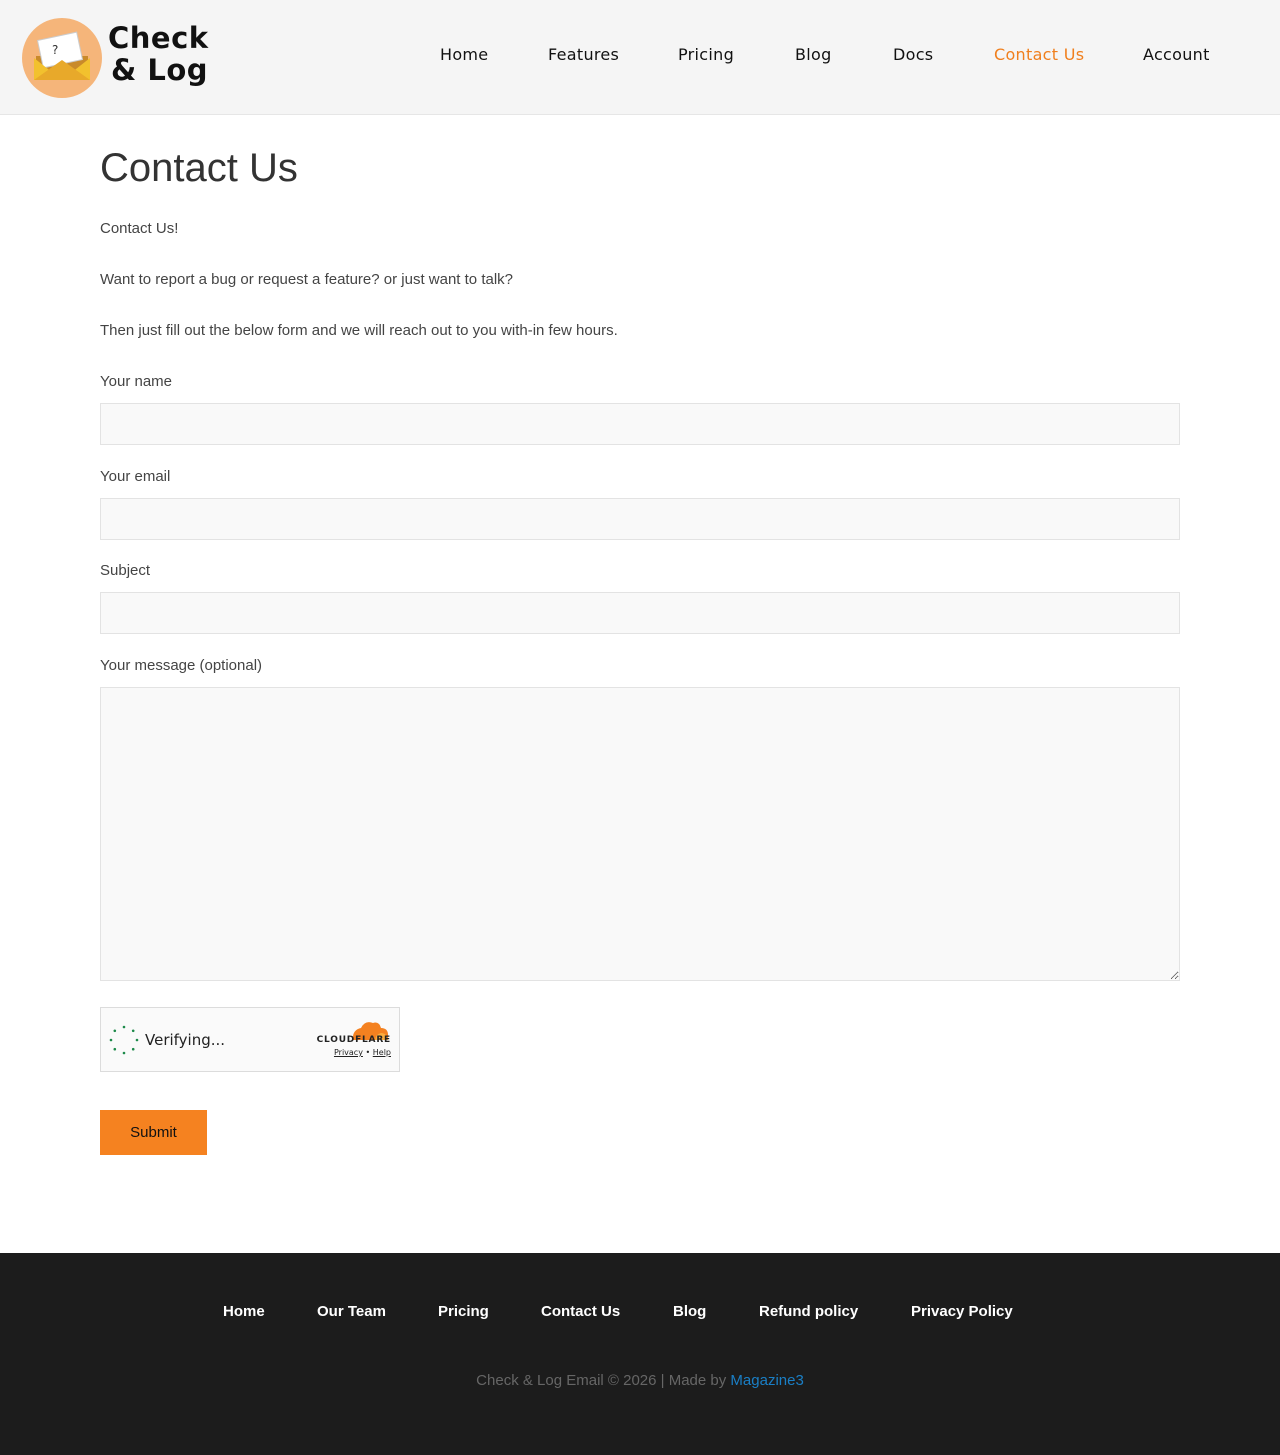  Describe the element at coordinates (640, 424) in the screenshot. I see `name-input` at that location.